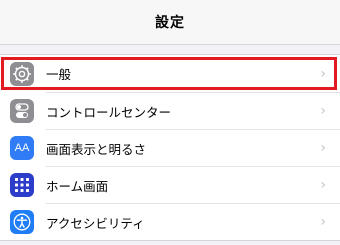 The image size is (340, 245). I want to click on settings-row-label: 画面表示と明るさ, so click(96, 149).